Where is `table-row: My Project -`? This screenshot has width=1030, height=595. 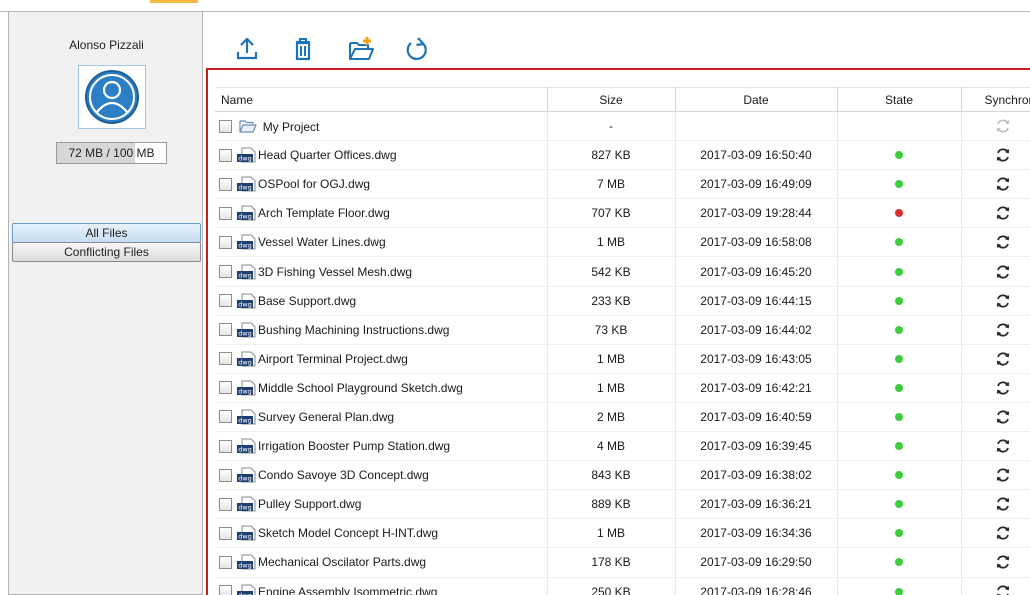 table-row: My Project - is located at coordinates (622, 126).